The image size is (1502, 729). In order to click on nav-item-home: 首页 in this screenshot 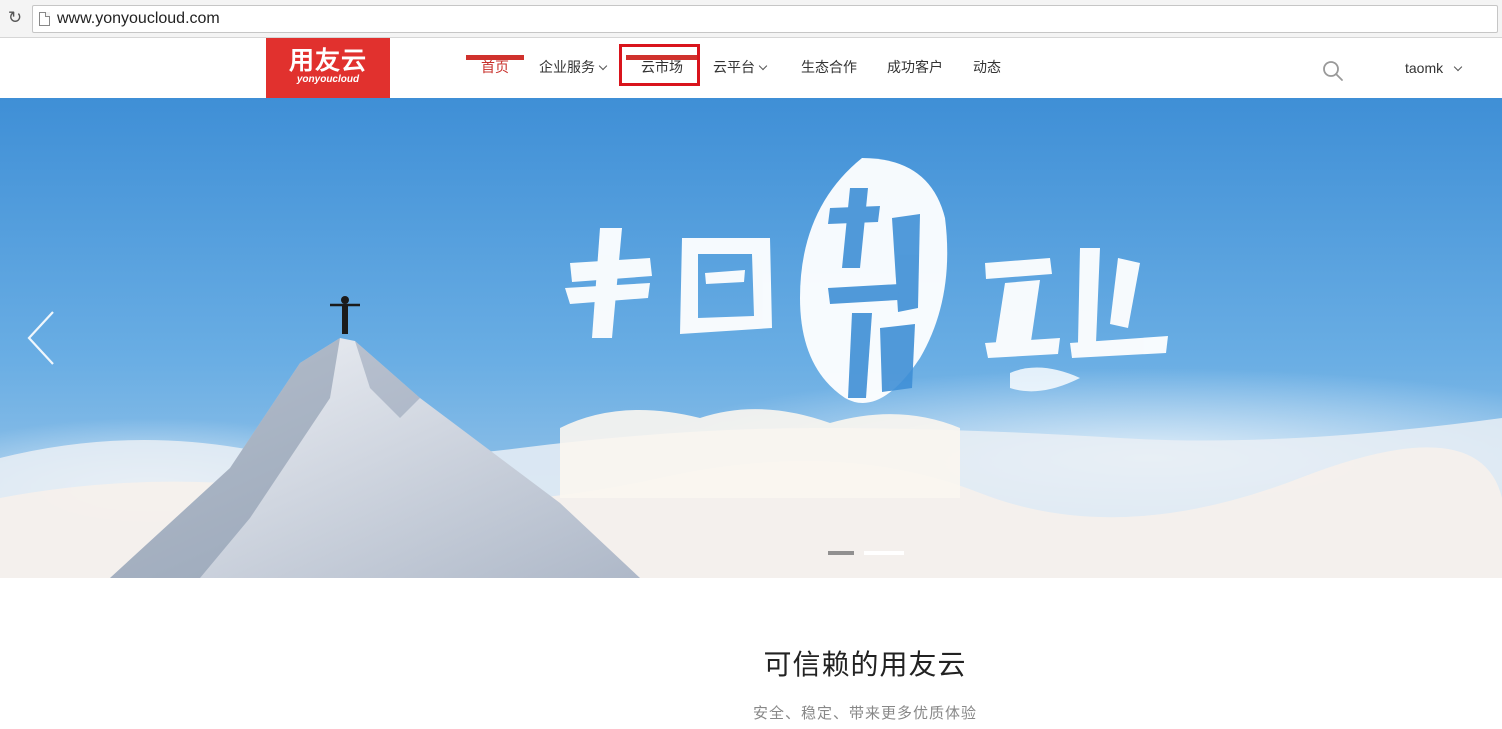, I will do `click(495, 68)`.